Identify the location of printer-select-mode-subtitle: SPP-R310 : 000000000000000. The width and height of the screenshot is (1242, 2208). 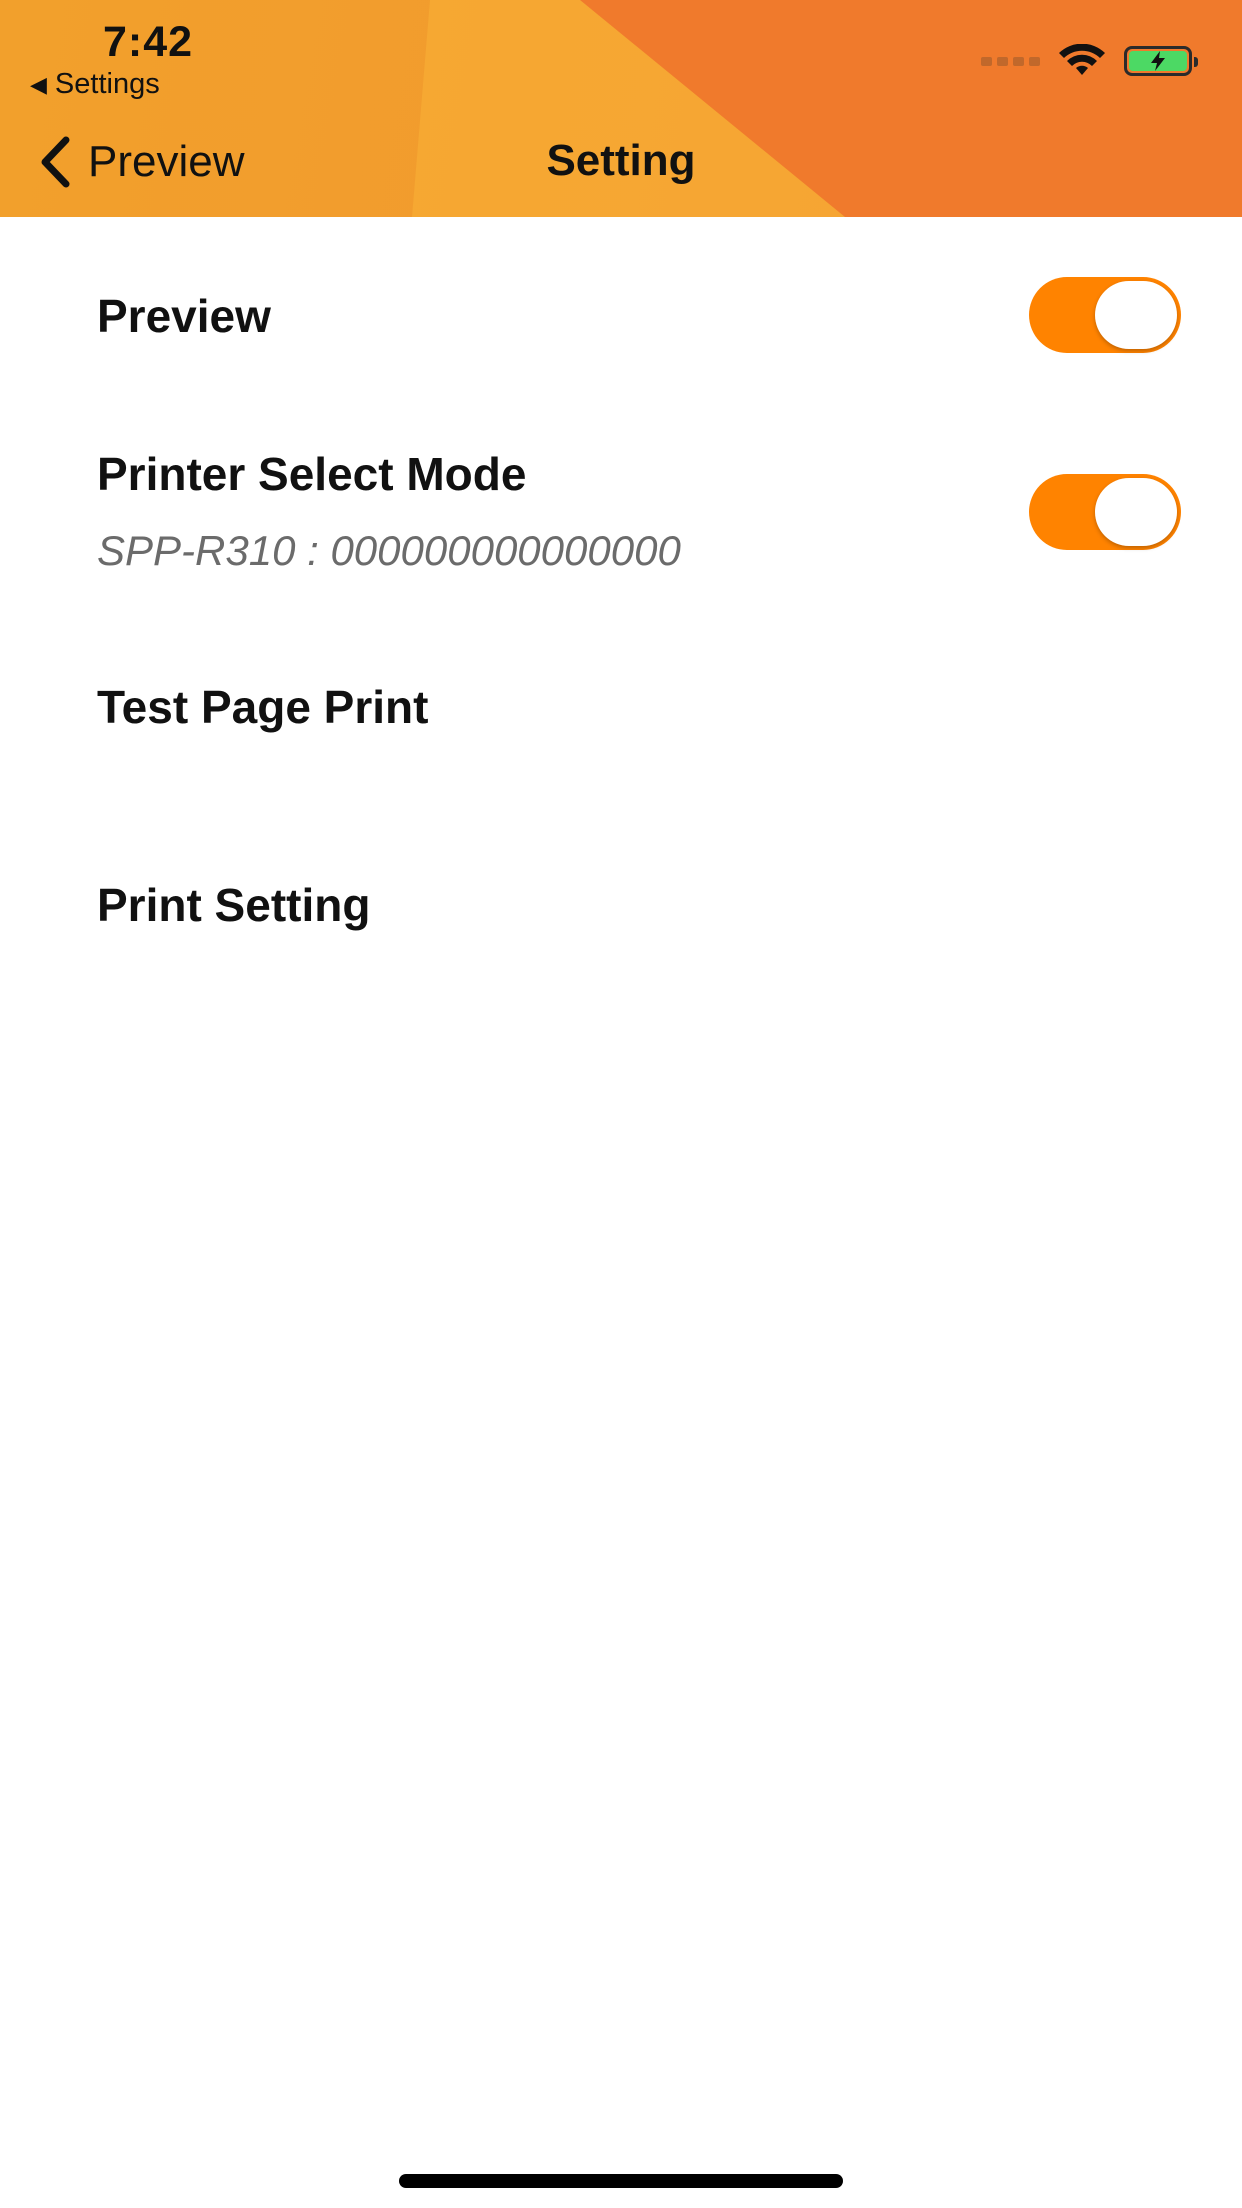
(389, 550).